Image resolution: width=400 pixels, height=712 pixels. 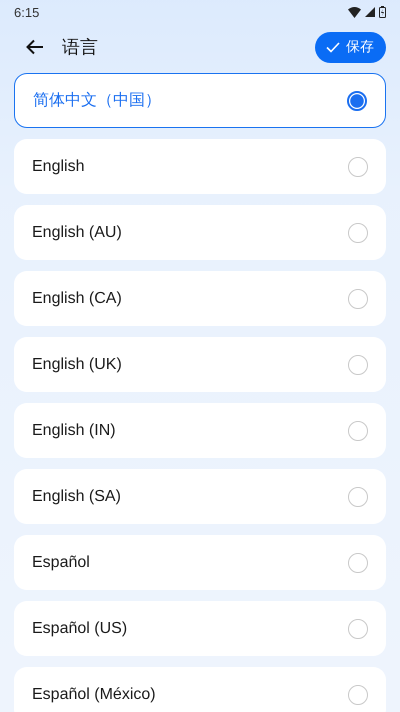 What do you see at coordinates (333, 47) in the screenshot?
I see `check-icon` at bounding box center [333, 47].